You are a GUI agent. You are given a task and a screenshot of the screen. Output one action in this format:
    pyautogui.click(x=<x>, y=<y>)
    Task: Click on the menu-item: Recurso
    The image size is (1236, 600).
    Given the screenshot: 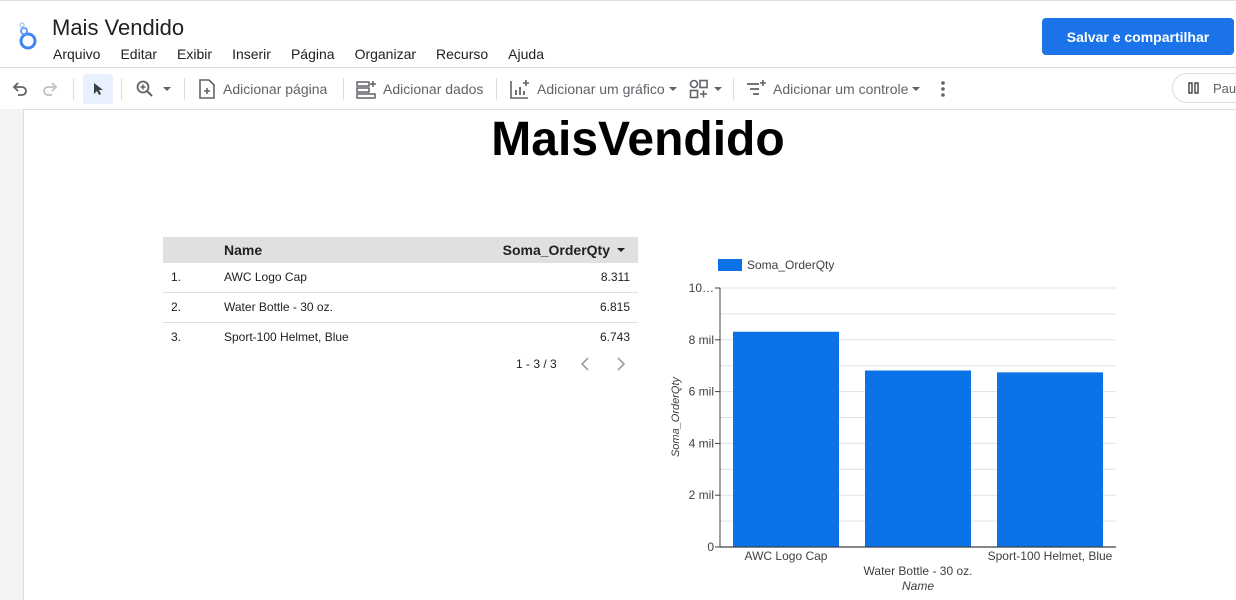 What is the action you would take?
    pyautogui.click(x=462, y=54)
    